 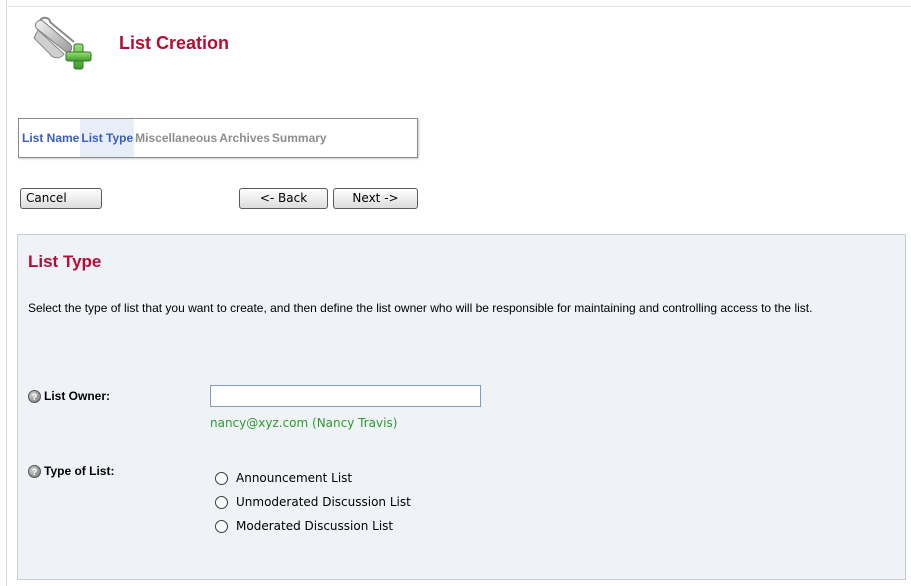 What do you see at coordinates (345, 396) in the screenshot?
I see `list-owner-input` at bounding box center [345, 396].